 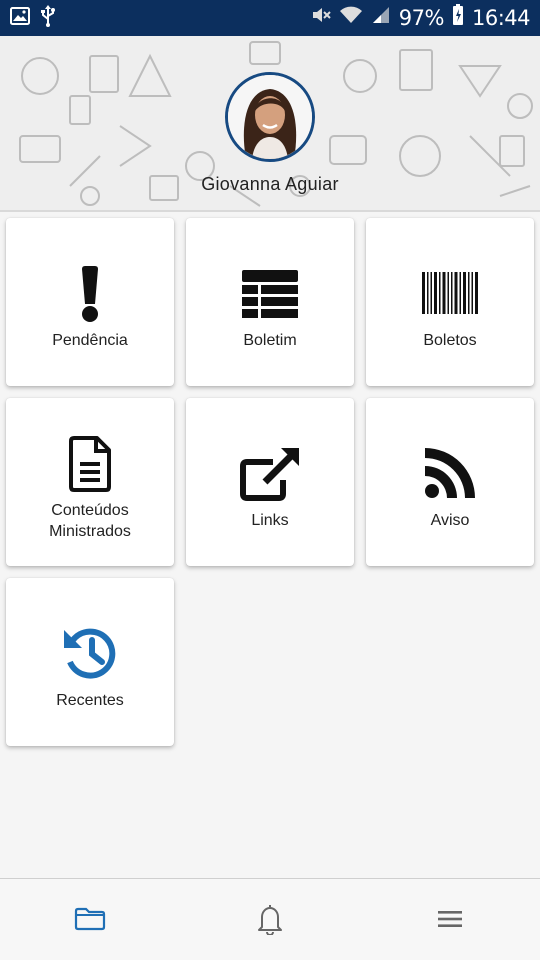 I want to click on tile-label: Boletos, so click(x=450, y=340).